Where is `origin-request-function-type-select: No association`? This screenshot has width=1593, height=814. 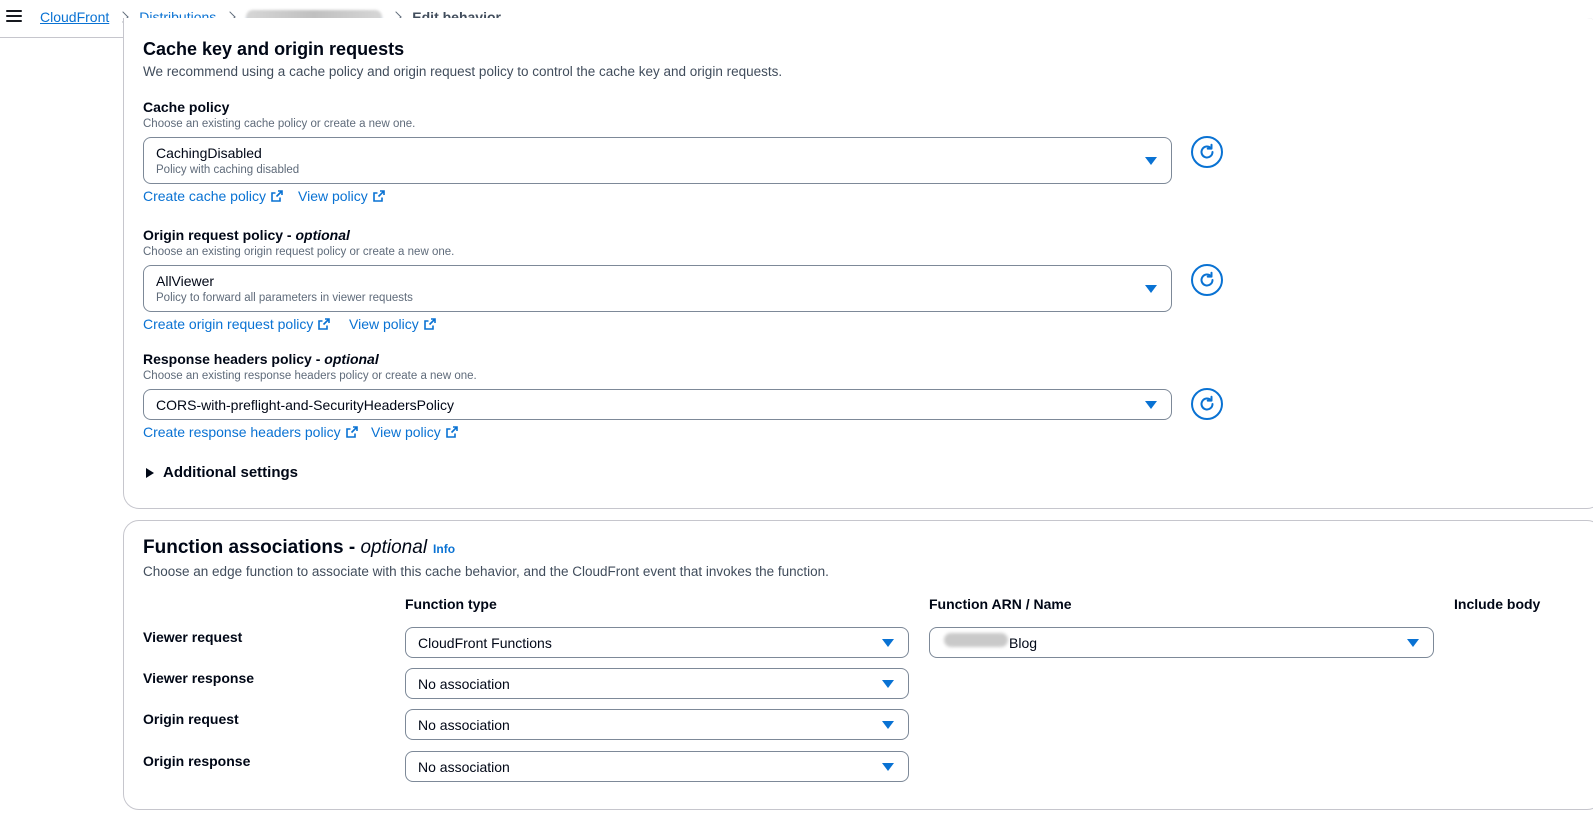
origin-request-function-type-select: No association is located at coordinates (657, 724).